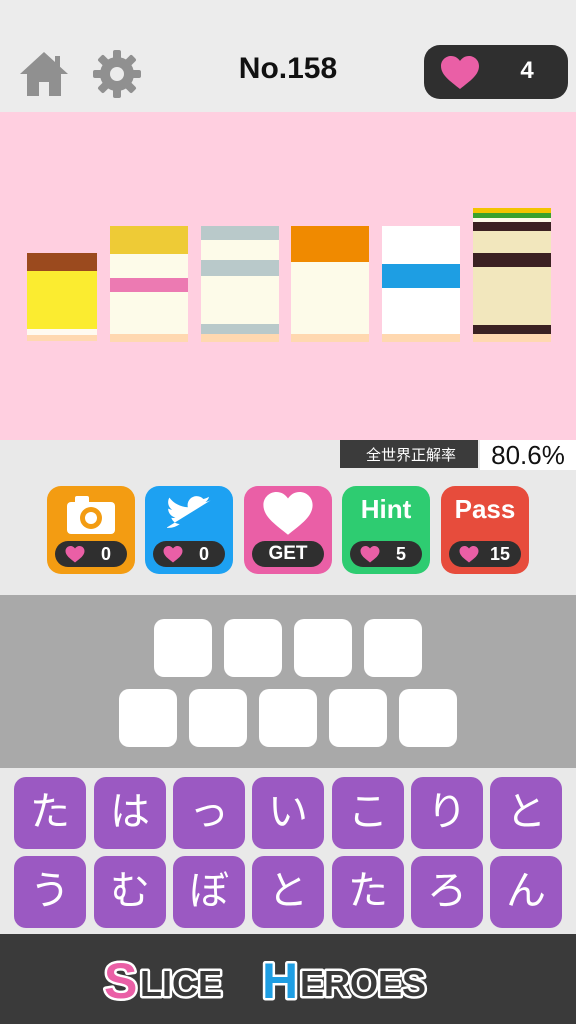  Describe the element at coordinates (130, 813) in the screenshot. I see `letter-key: は` at that location.